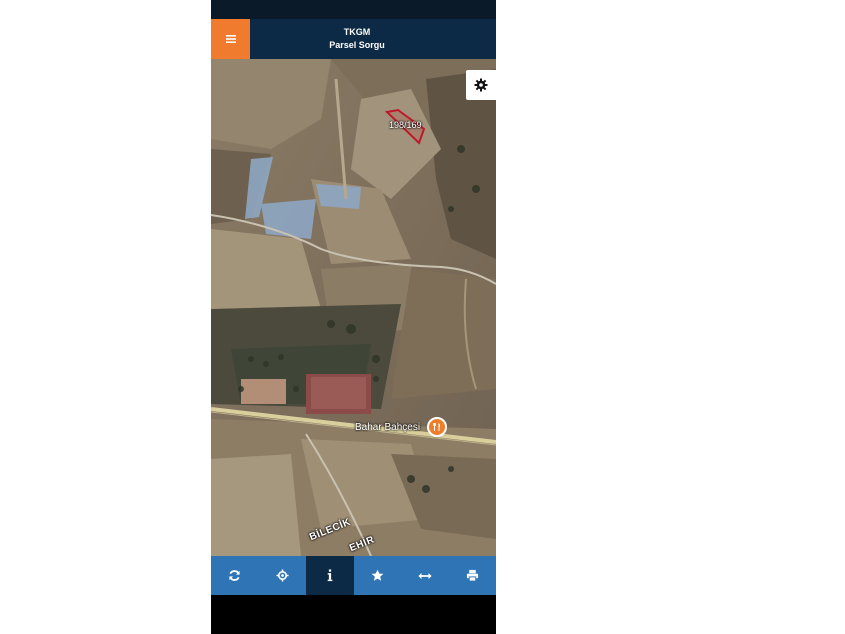 The width and height of the screenshot is (845, 634). Describe the element at coordinates (353, 9) in the screenshot. I see `status-bar` at that location.